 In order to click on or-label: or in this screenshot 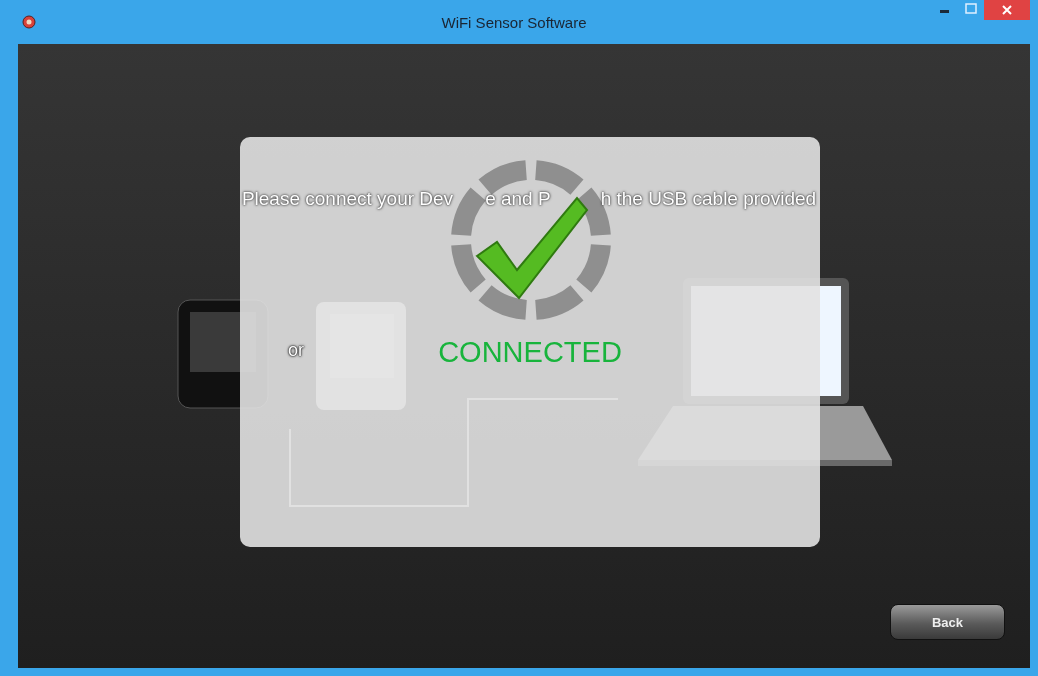, I will do `click(296, 350)`.